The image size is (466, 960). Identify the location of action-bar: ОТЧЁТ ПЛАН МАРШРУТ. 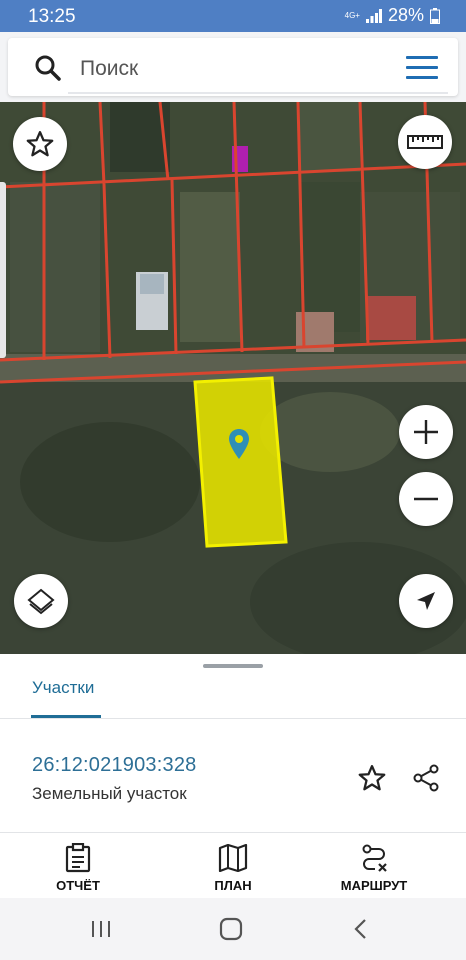
(233, 866).